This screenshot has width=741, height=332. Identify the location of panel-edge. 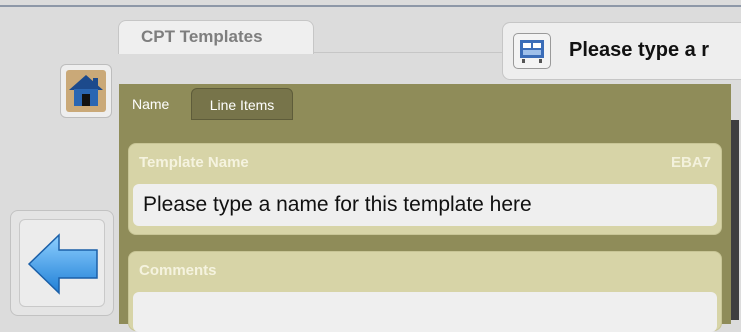
(735, 220).